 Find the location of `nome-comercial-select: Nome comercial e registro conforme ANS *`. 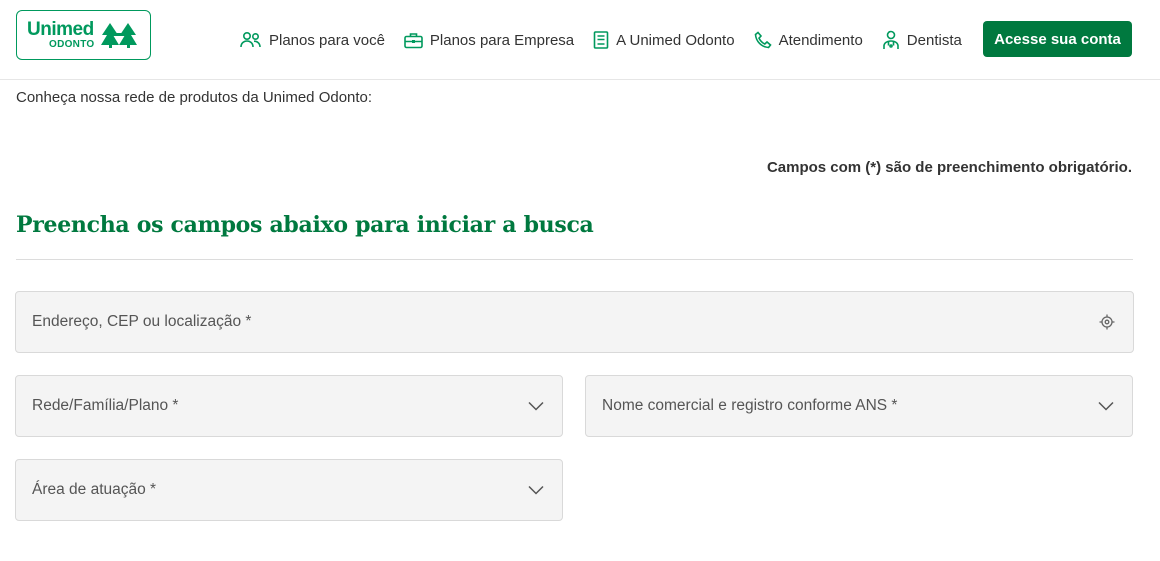

nome-comercial-select: Nome comercial e registro conforme ANS * is located at coordinates (859, 406).